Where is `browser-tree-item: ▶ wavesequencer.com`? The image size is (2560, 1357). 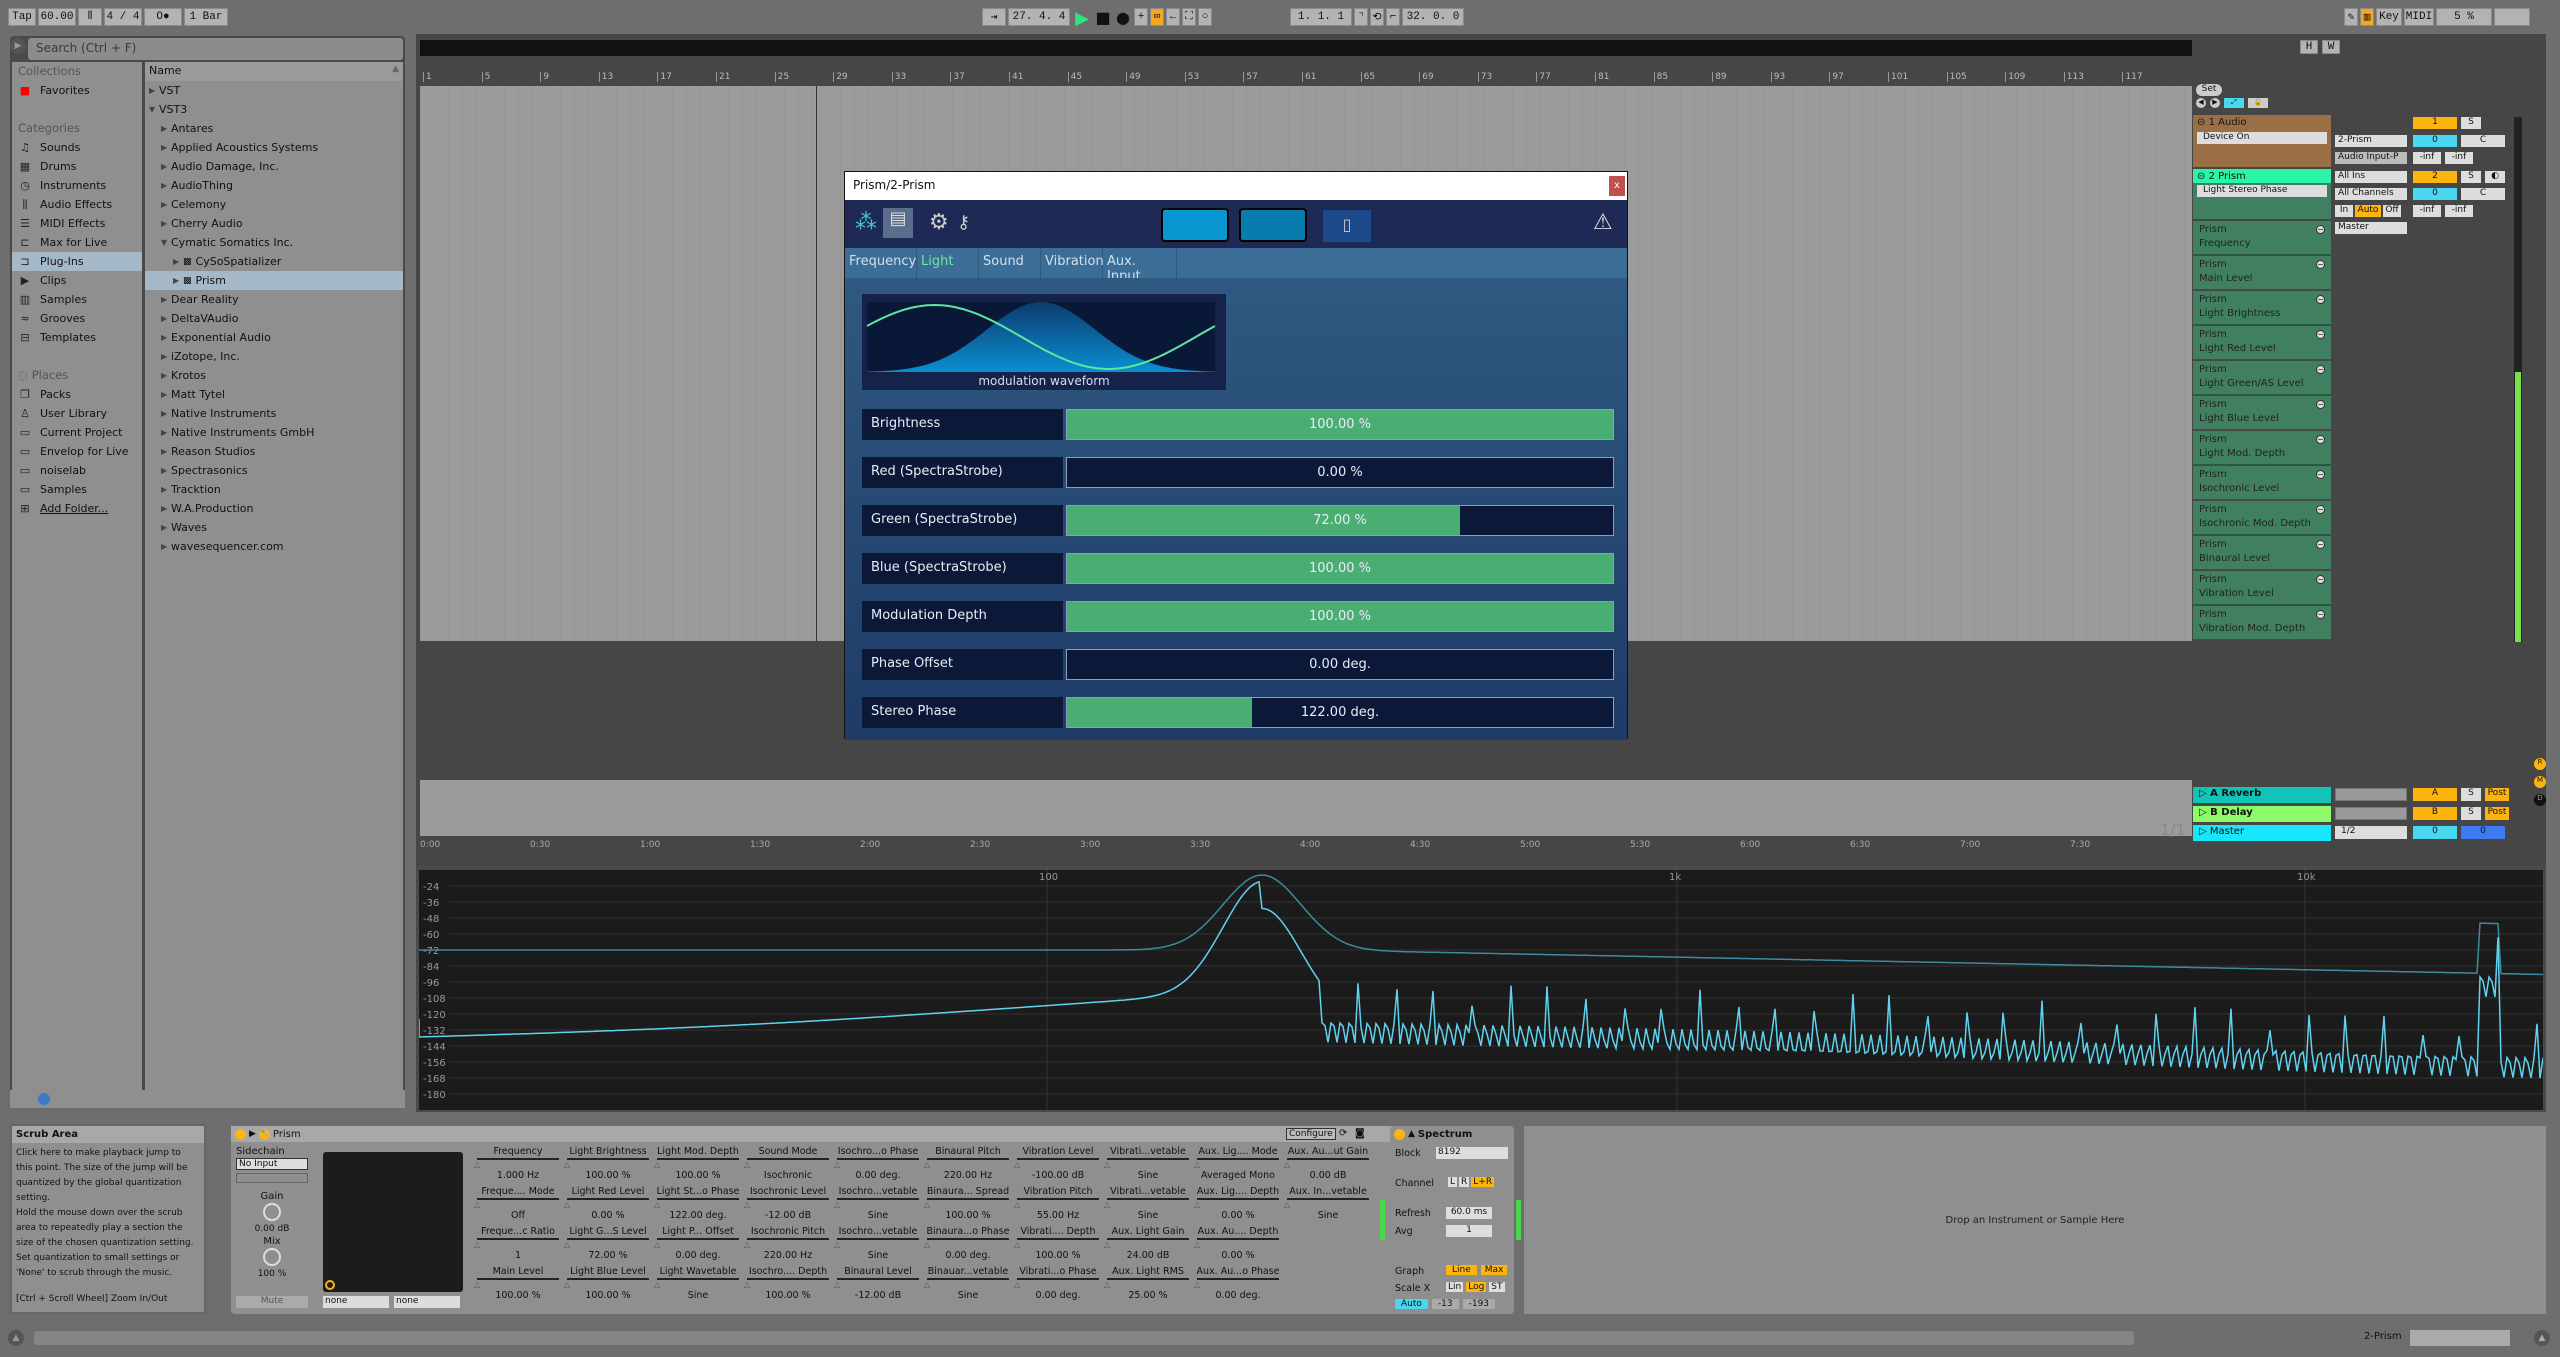 browser-tree-item: ▶ wavesequencer.com is located at coordinates (274, 546).